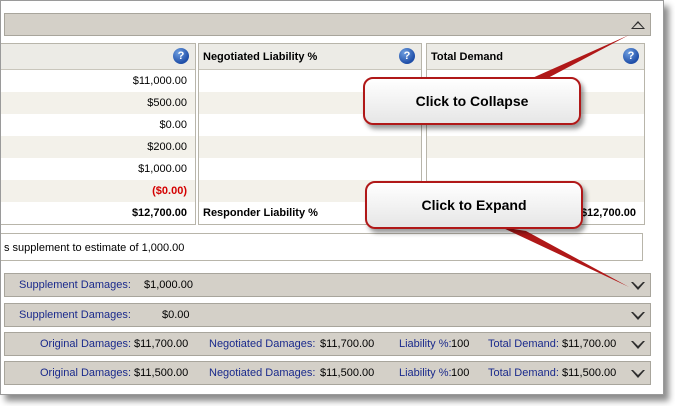  I want to click on expand-pointer, so click(565, 257).